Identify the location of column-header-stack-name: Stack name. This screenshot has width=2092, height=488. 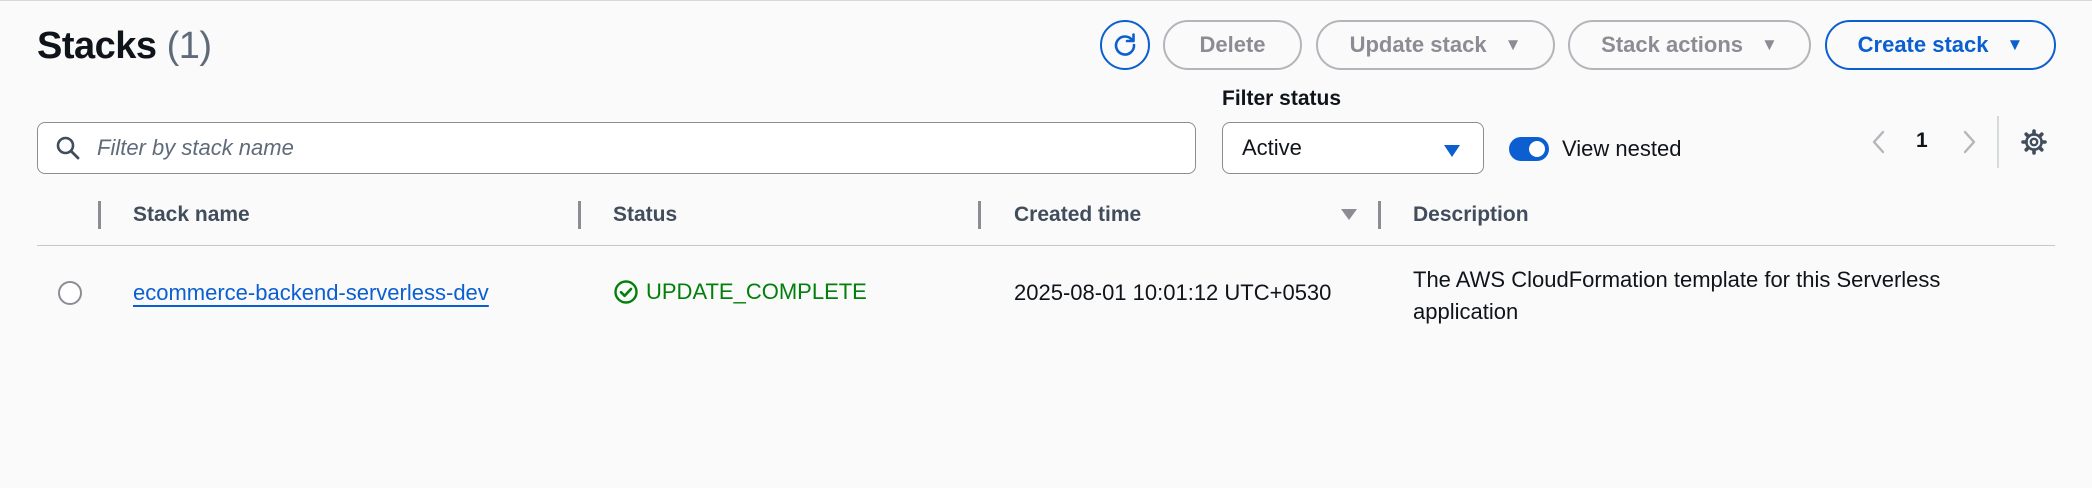
(191, 215).